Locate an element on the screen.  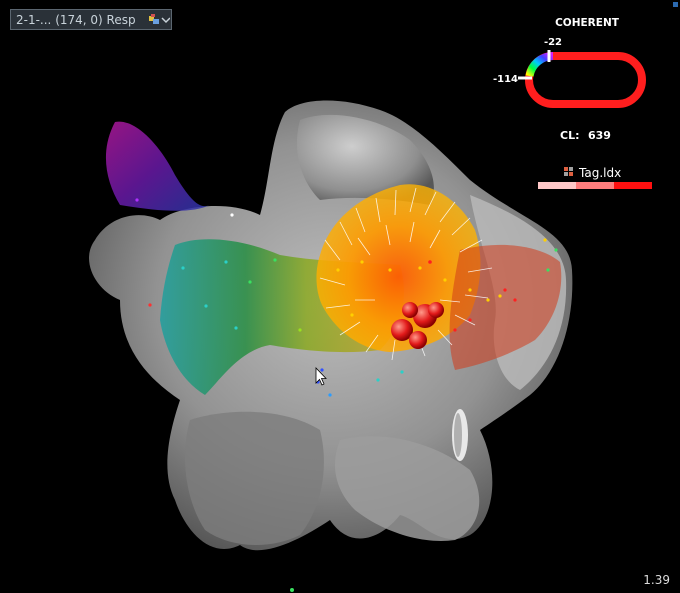
coherent-low-value: -114 is located at coordinates (505, 79).